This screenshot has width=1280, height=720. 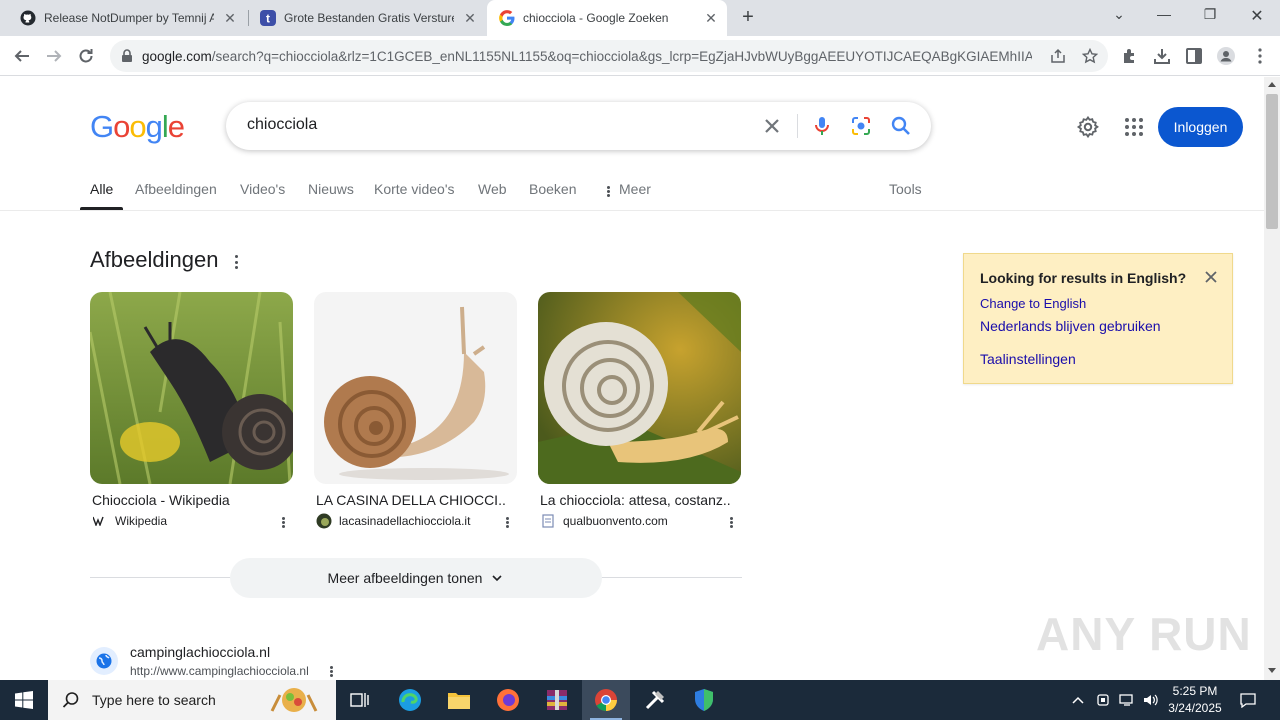 What do you see at coordinates (1127, 700) in the screenshot?
I see `network-icon` at bounding box center [1127, 700].